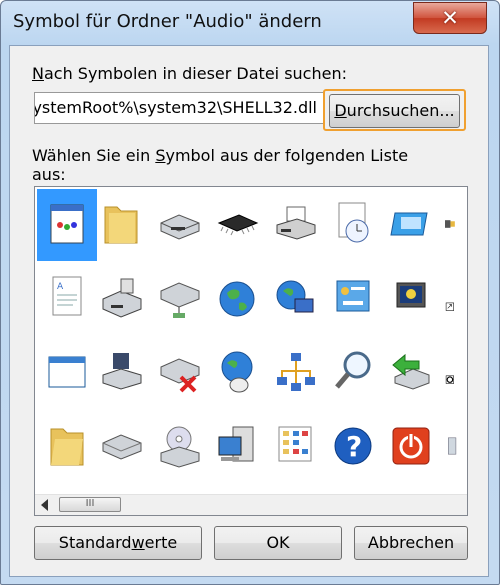  I want to click on floppy-setup-icon, so click(122, 371).